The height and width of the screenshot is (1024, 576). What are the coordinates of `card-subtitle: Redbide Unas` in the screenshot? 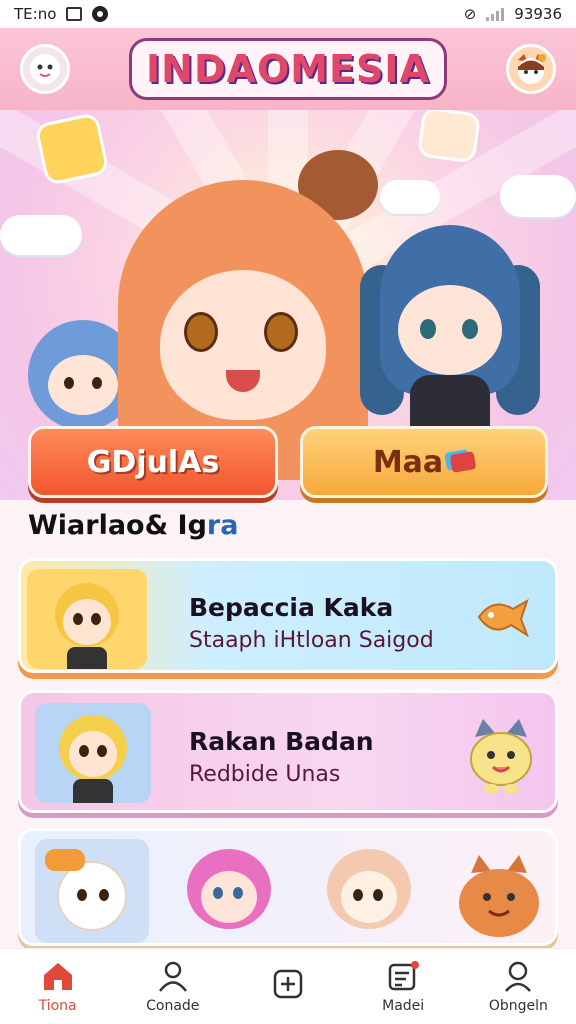 It's located at (265, 774).